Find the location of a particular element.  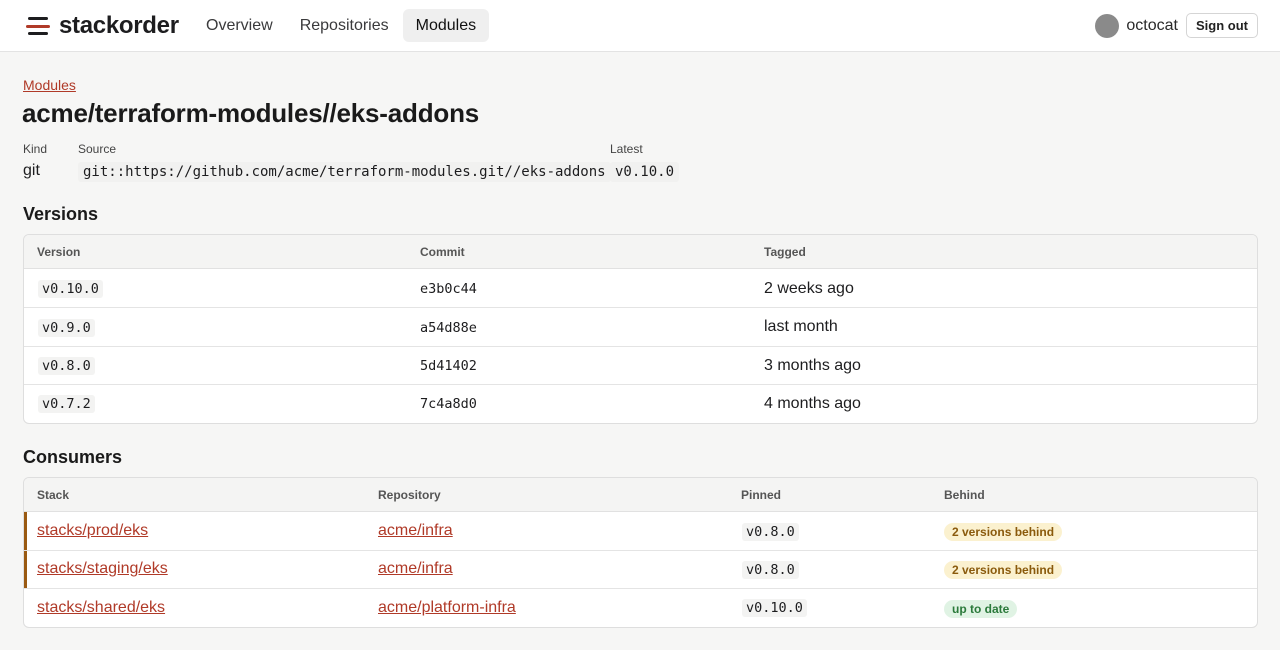

user-menu: octocat Sign out is located at coordinates (1176, 25).